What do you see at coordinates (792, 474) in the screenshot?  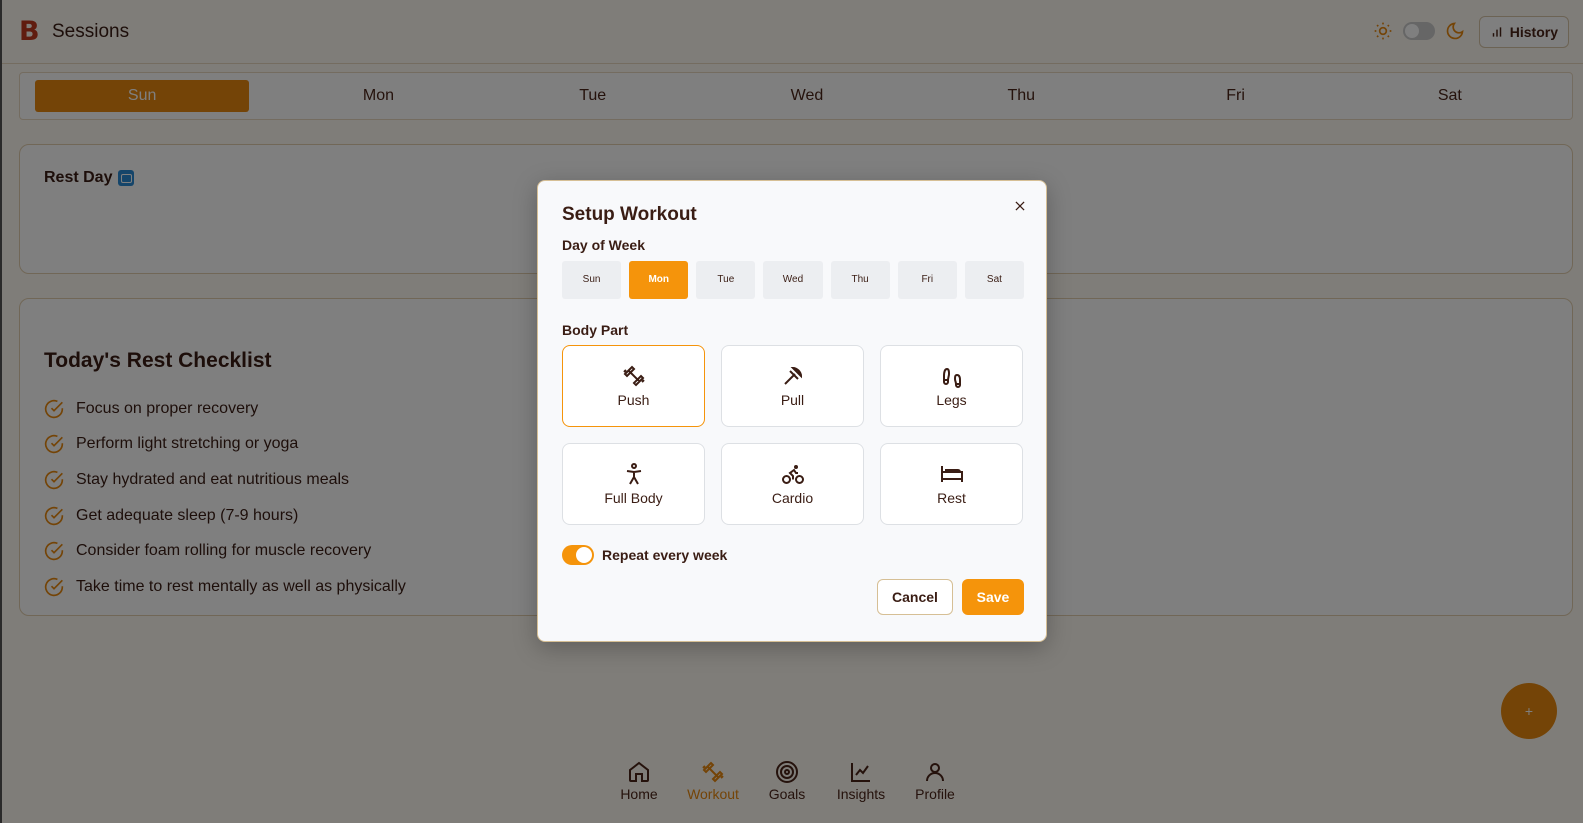 I see `bike-icon` at bounding box center [792, 474].